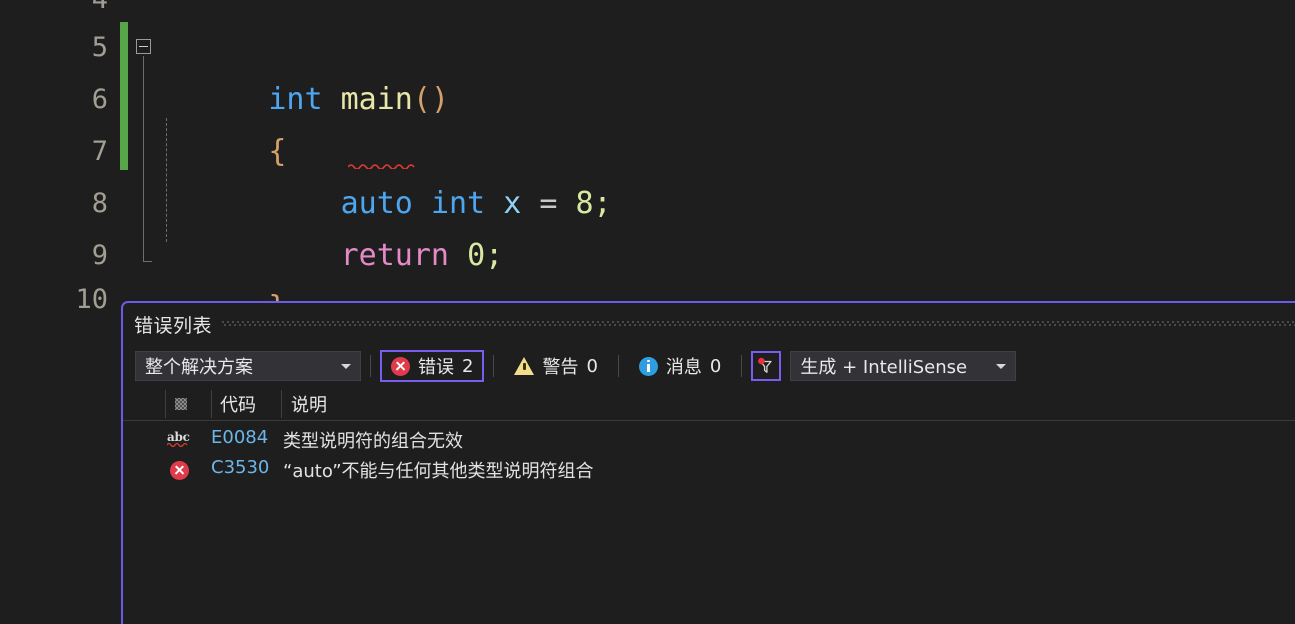 This screenshot has width=1295, height=624. I want to click on scope-filter-value: 整个解决方案, so click(199, 367).